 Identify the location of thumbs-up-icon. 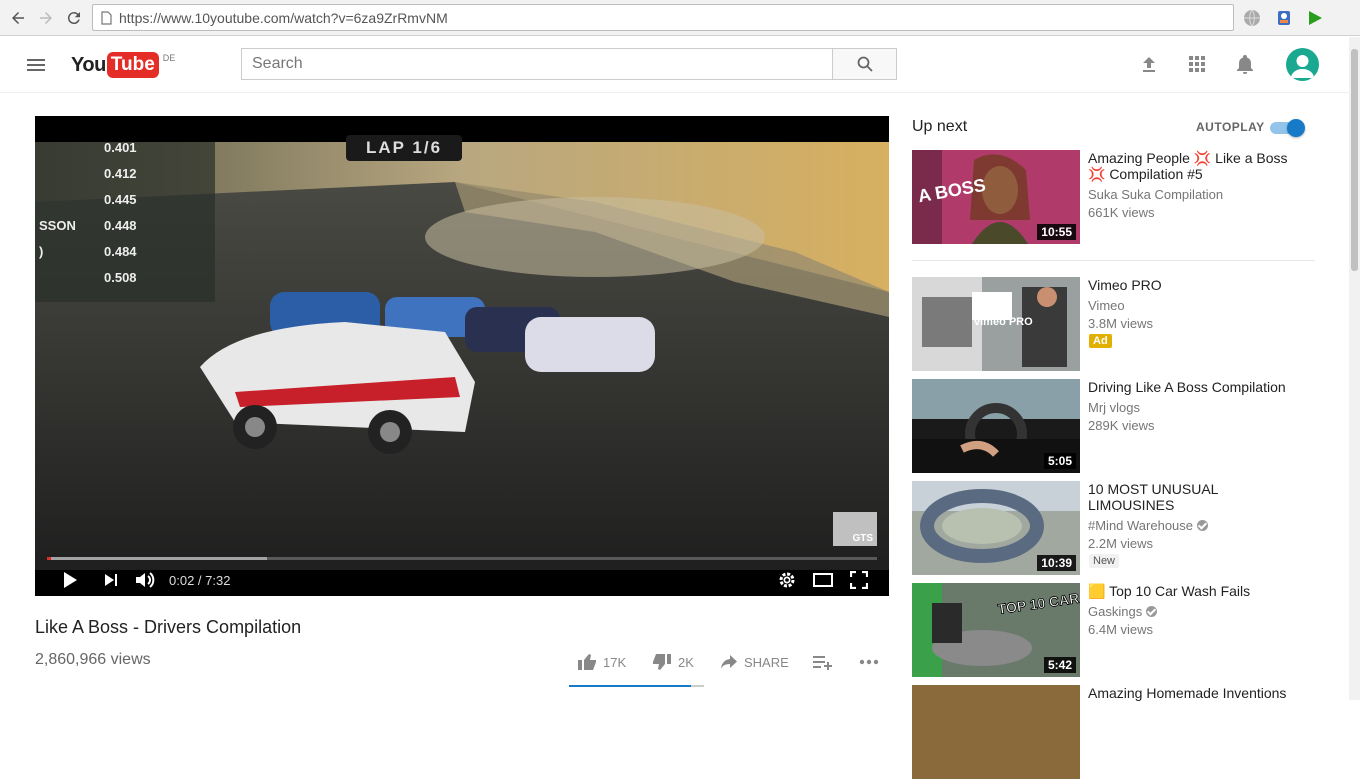
(587, 662).